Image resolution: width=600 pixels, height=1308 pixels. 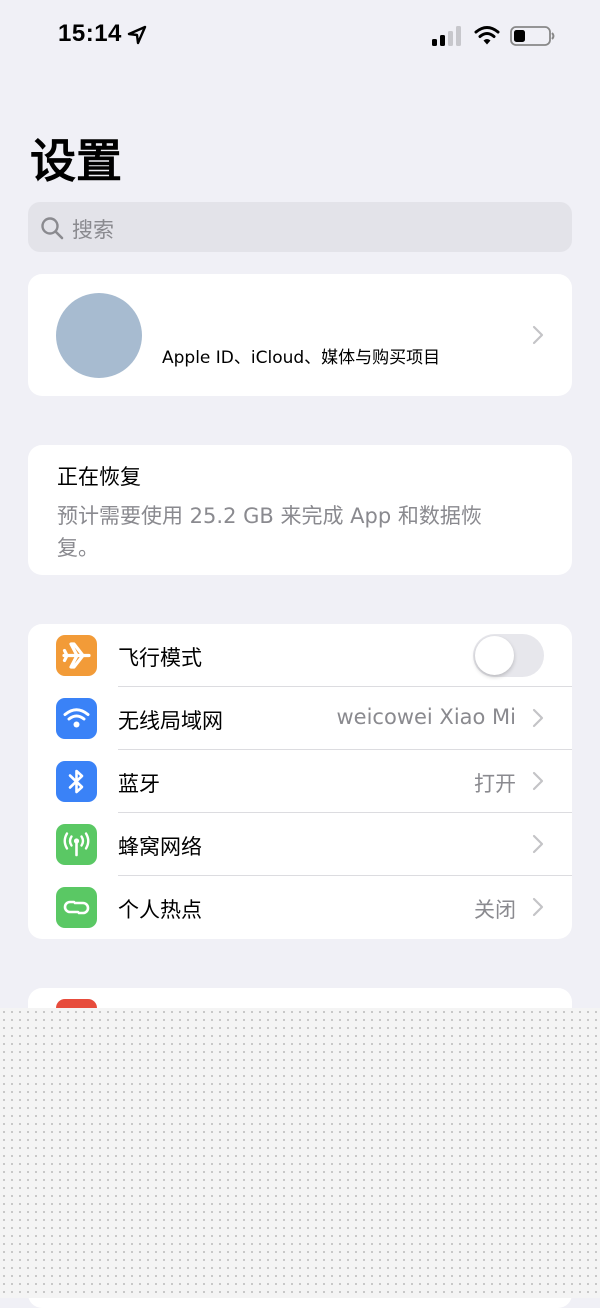 What do you see at coordinates (76, 907) in the screenshot?
I see `hotspot-link-icon` at bounding box center [76, 907].